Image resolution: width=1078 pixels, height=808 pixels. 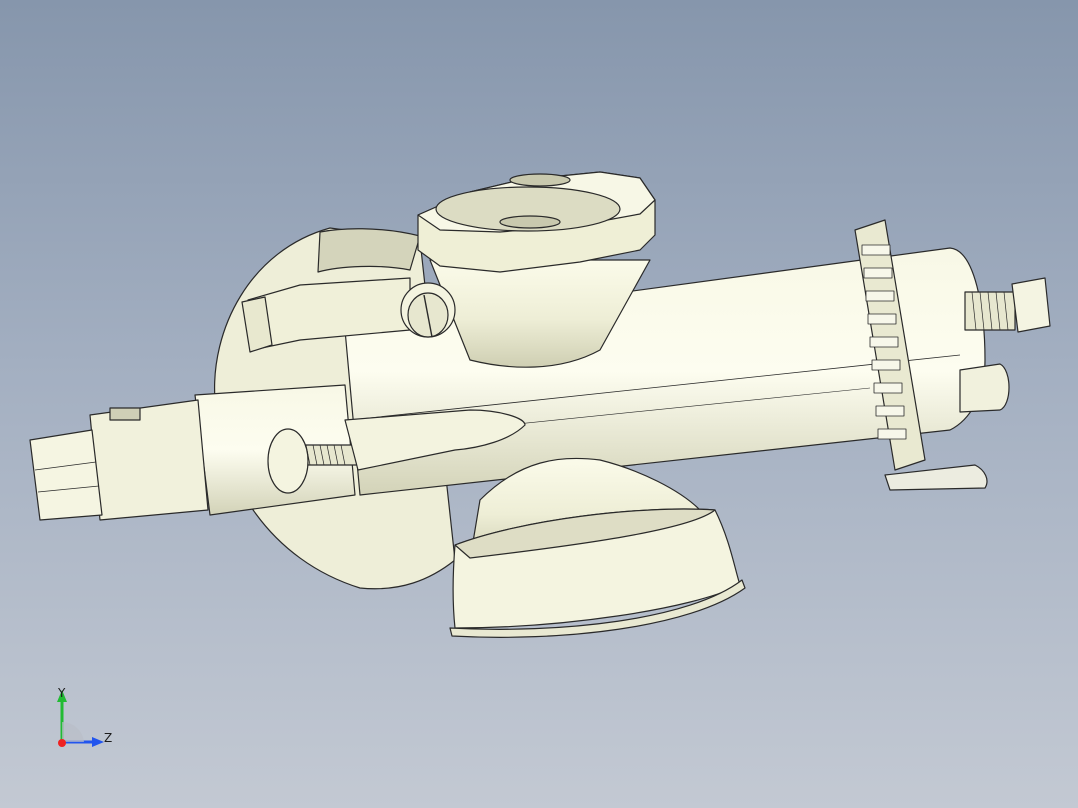 I want to click on z-axis-label: Z, so click(x=108, y=738).